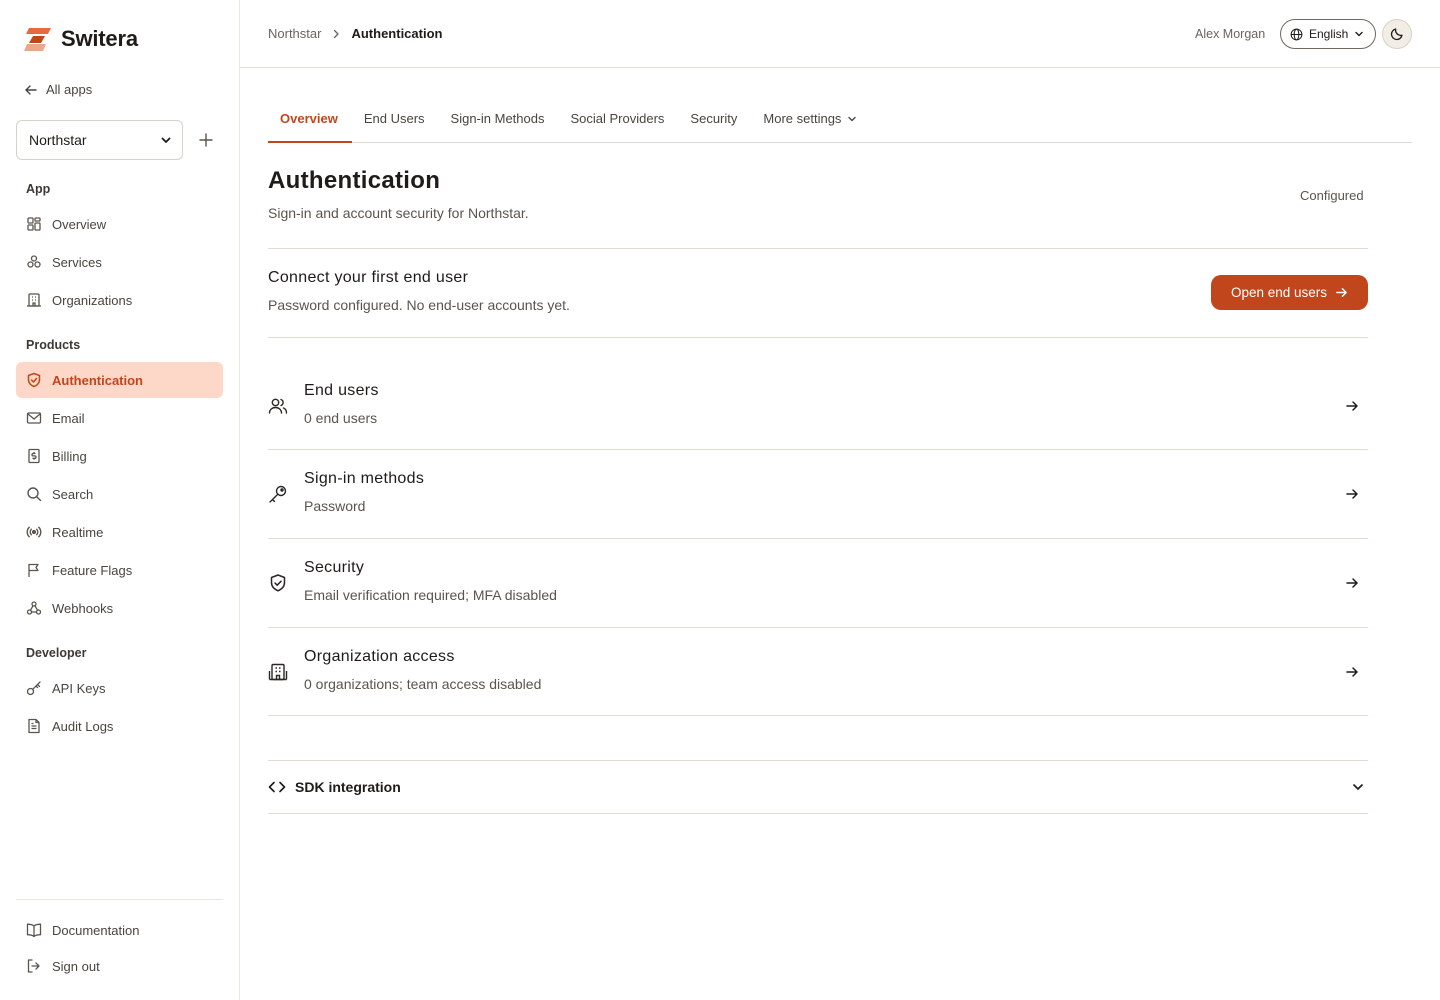 The height and width of the screenshot is (1000, 1440). I want to click on sidebar-item-email: Email, so click(119, 418).